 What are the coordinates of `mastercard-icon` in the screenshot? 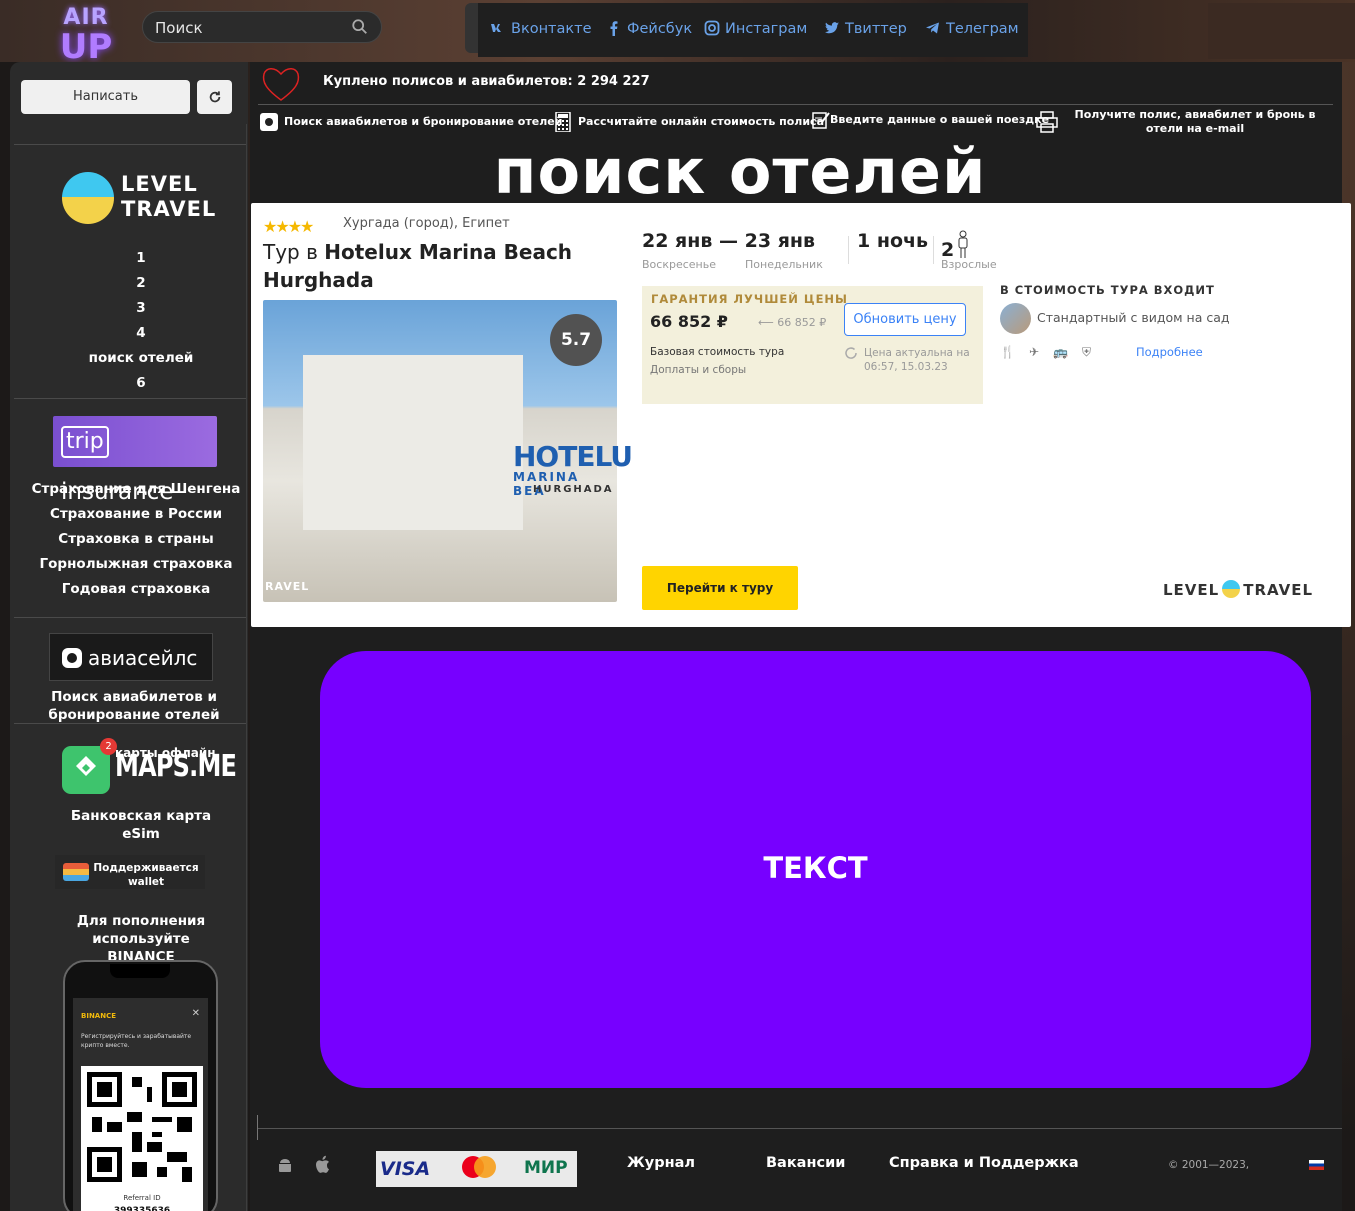 It's located at (485, 1167).